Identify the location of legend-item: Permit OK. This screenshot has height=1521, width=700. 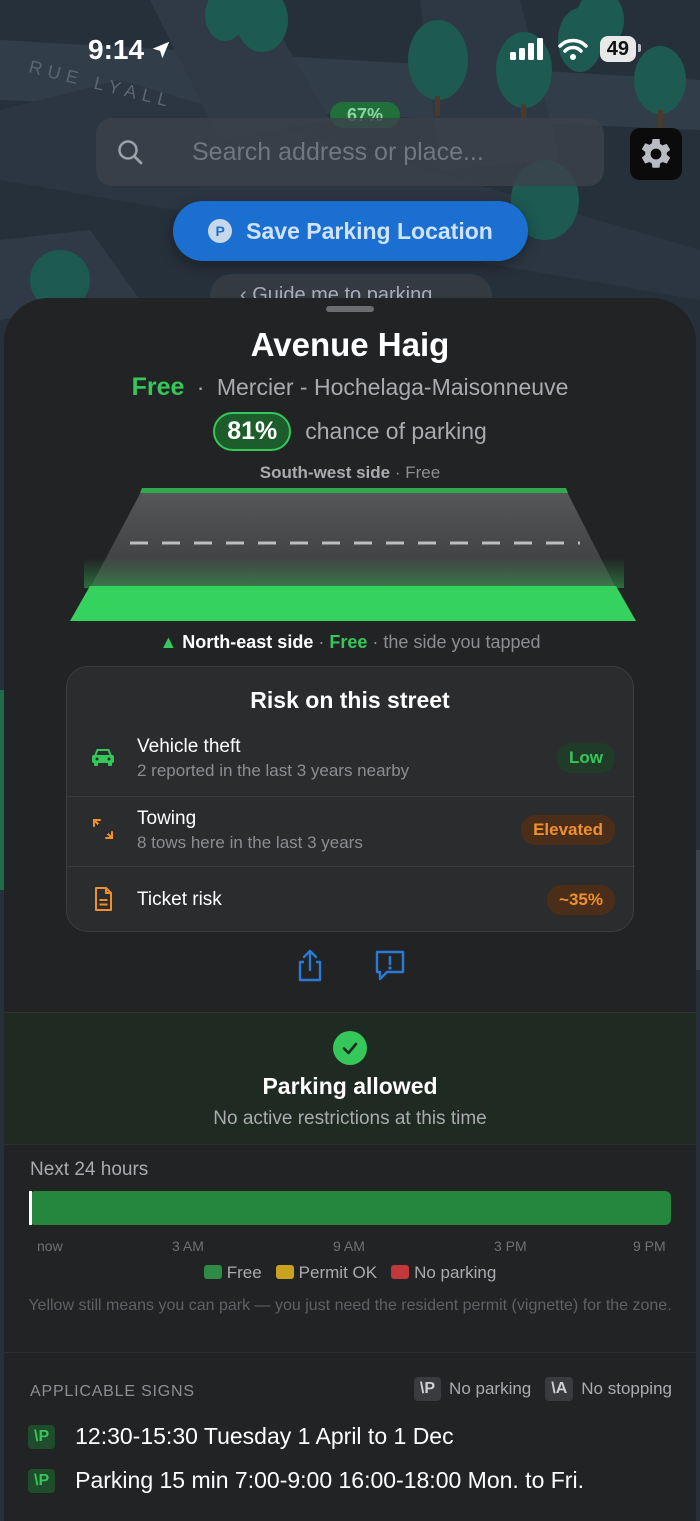
(326, 1273).